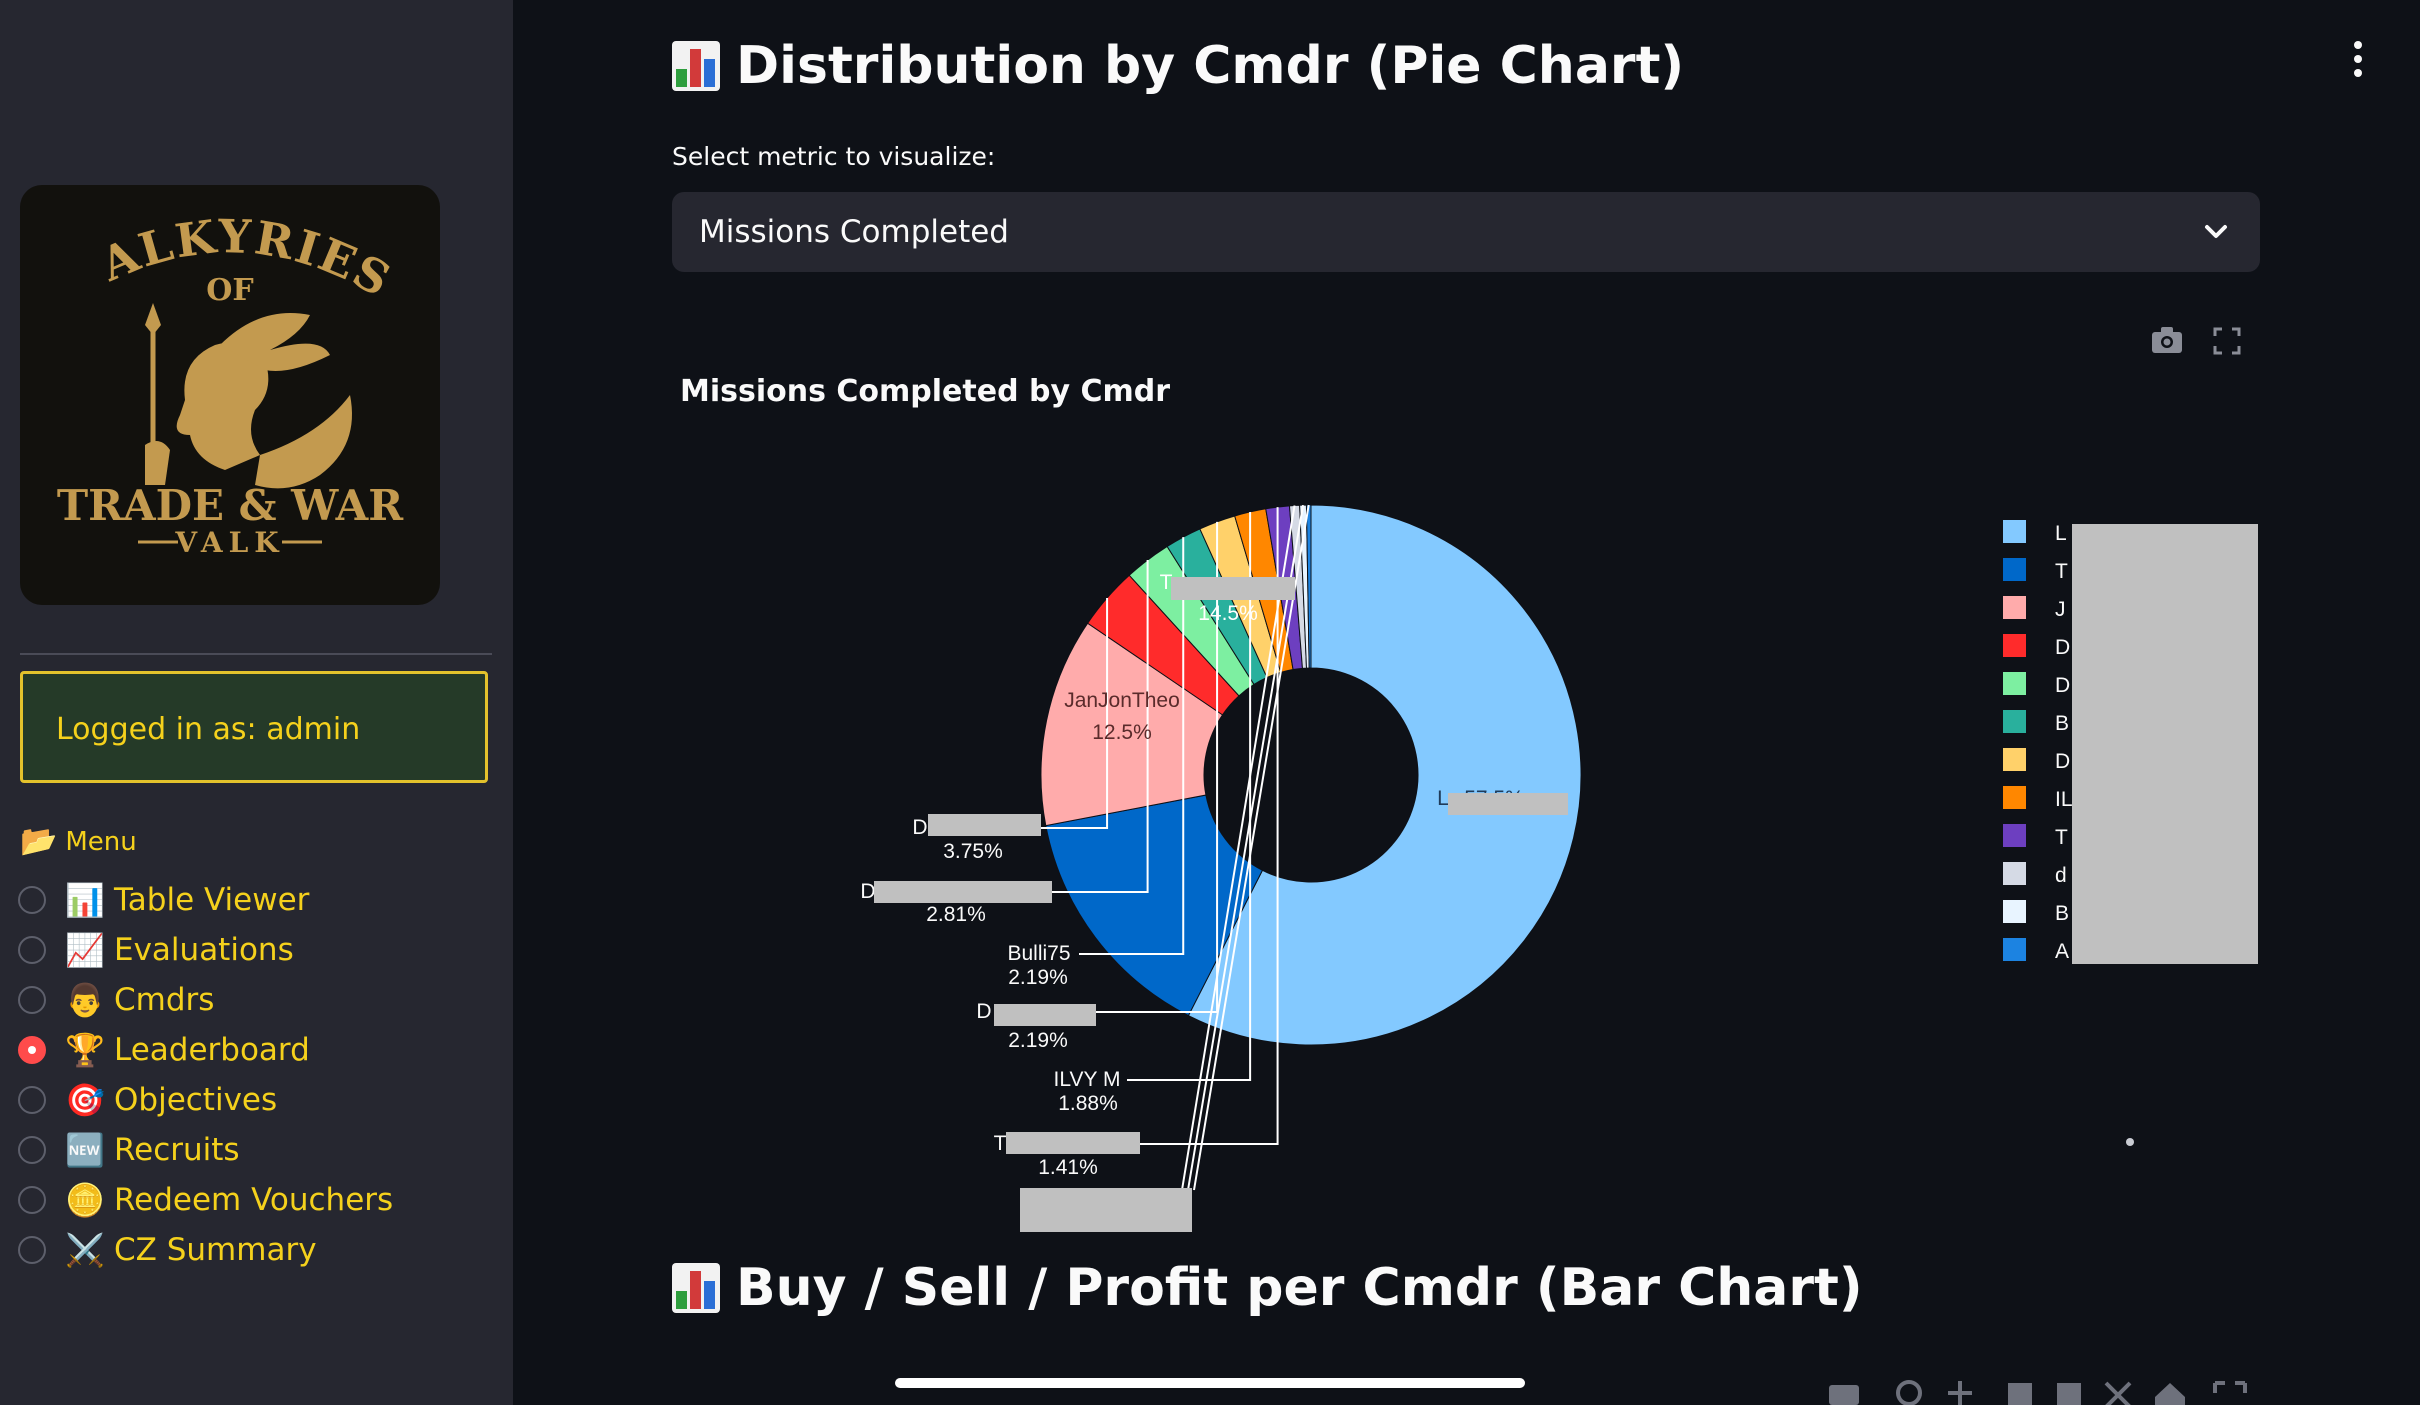 The width and height of the screenshot is (2420, 1405). What do you see at coordinates (2020, 1394) in the screenshot?
I see `zoom-in-icon` at bounding box center [2020, 1394].